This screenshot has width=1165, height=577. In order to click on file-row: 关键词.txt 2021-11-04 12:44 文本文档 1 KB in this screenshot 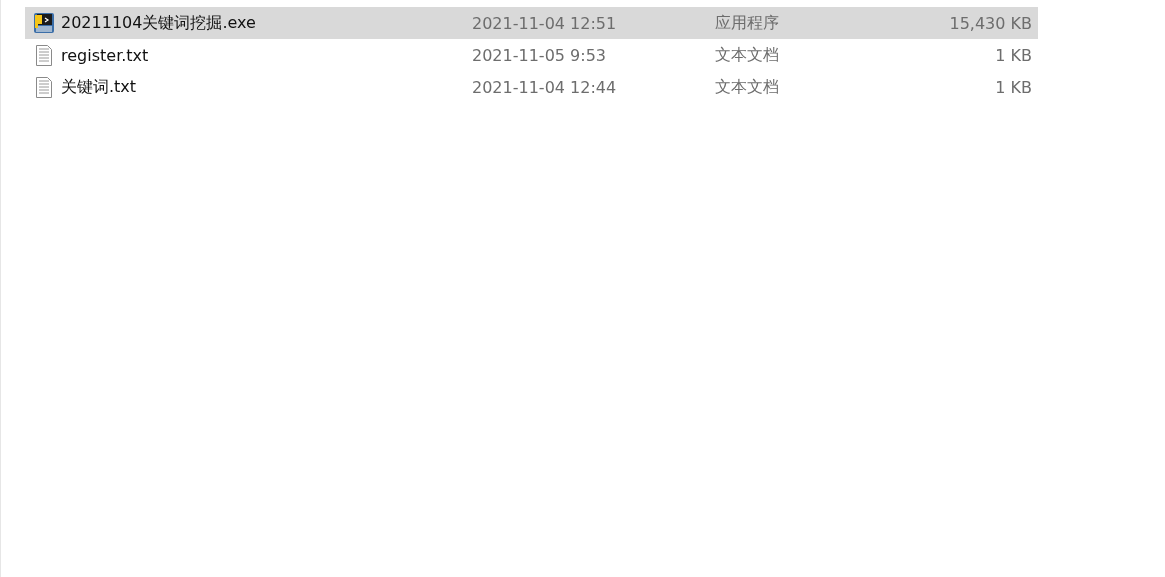, I will do `click(531, 87)`.